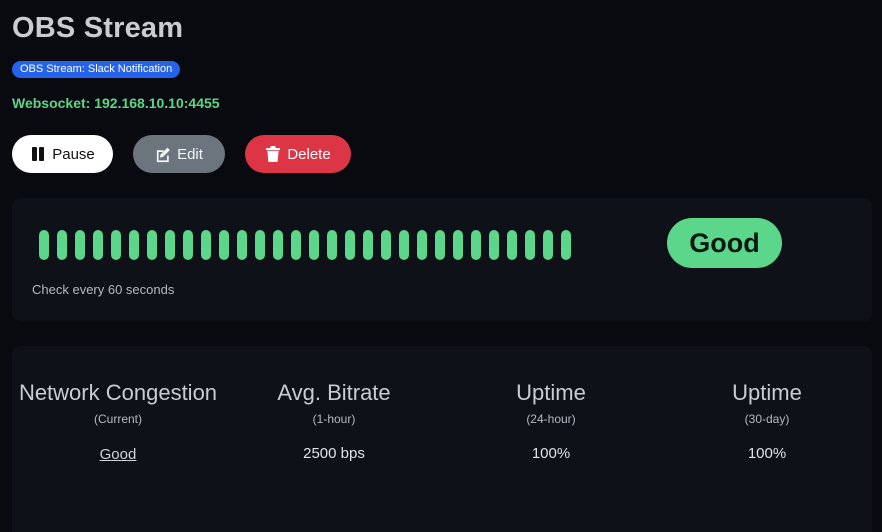 The height and width of the screenshot is (532, 882). I want to click on edit-button: Edit, so click(179, 154).